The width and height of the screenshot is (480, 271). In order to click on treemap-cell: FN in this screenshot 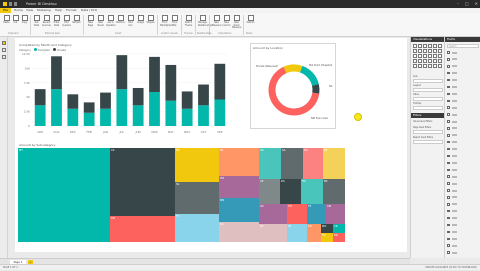, I will do `click(312, 191)`.